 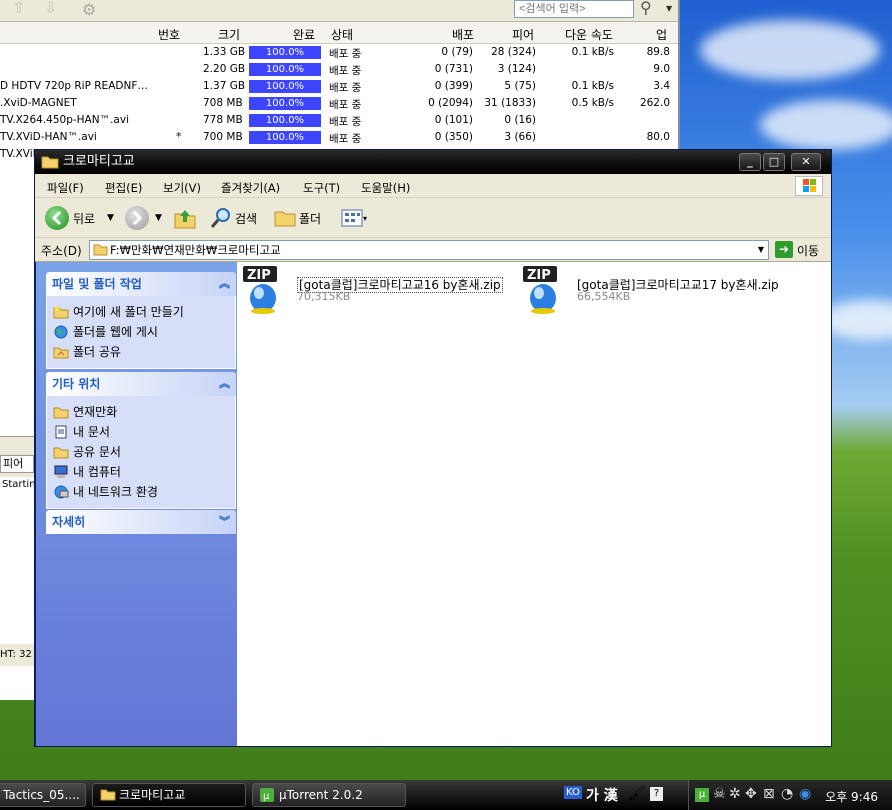 I want to click on other-places: 기타 위치 ︽ 연재만화 내 문서 공유 문서 내 컴퓨터 내 네트워크 환경, so click(x=141, y=440).